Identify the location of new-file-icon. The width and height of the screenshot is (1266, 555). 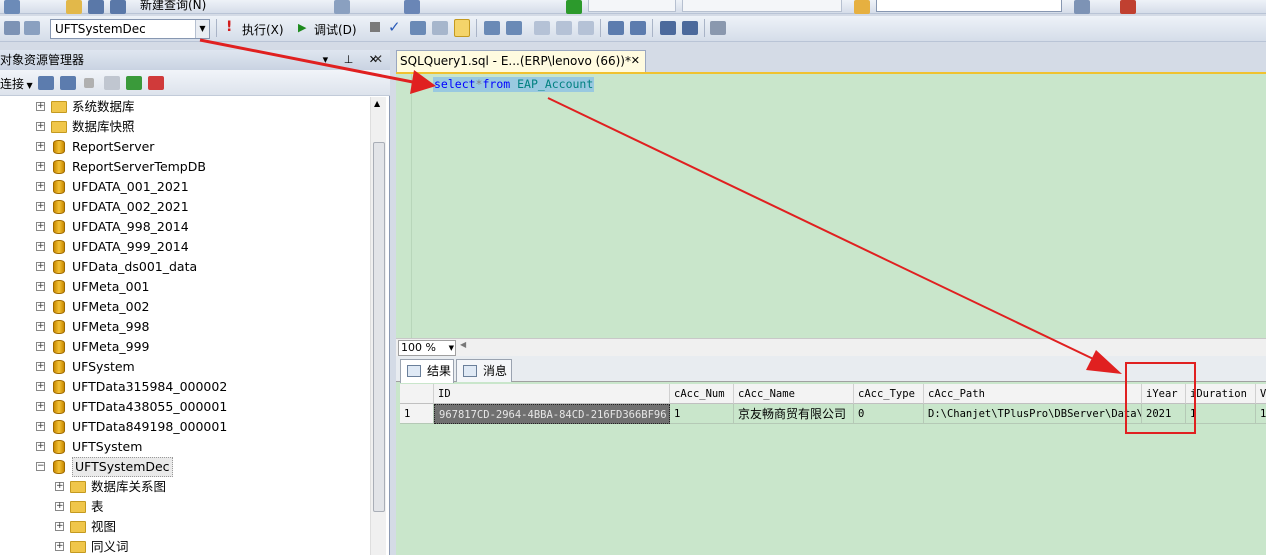
(12, 7).